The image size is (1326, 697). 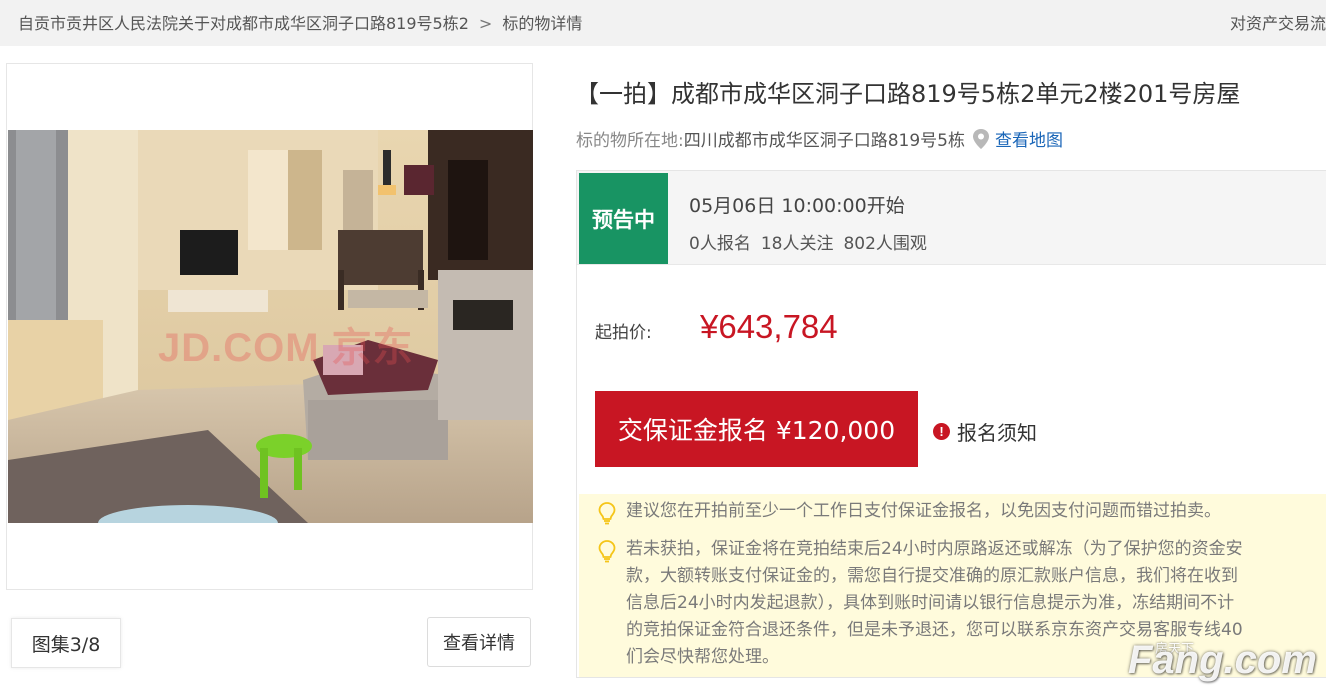 I want to click on starting-price-value: ¥643,784, so click(x=769, y=326).